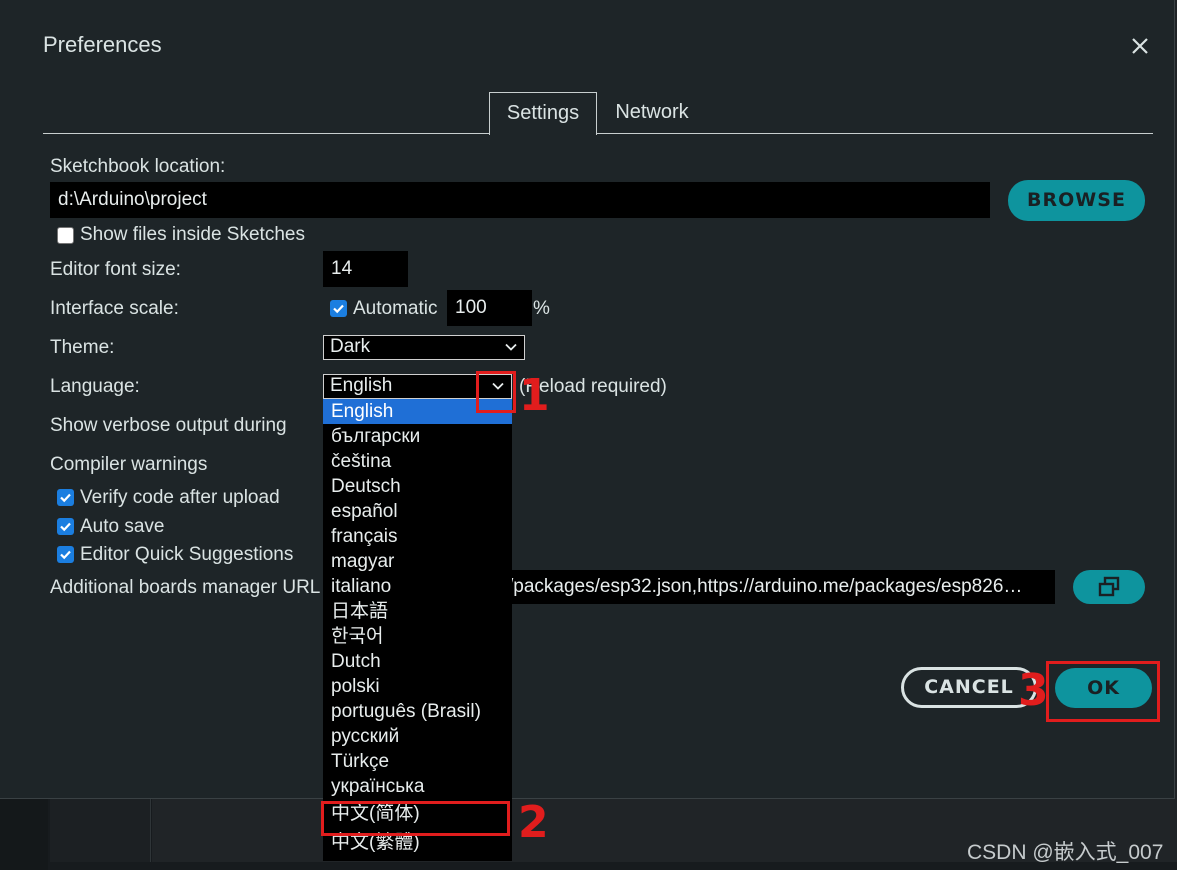  I want to click on scale-input: 100, so click(489, 308).